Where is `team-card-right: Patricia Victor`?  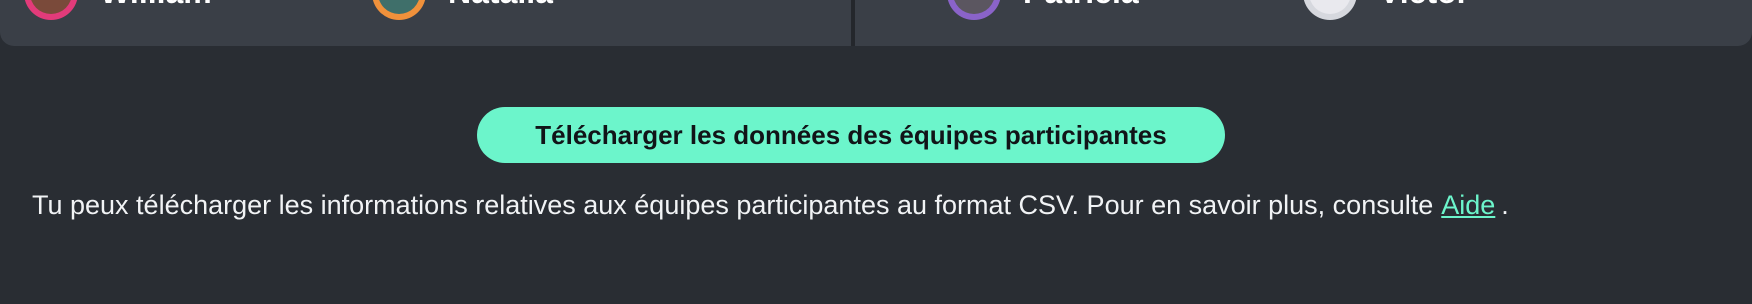
team-card-right: Patricia Victor is located at coordinates (1303, 23).